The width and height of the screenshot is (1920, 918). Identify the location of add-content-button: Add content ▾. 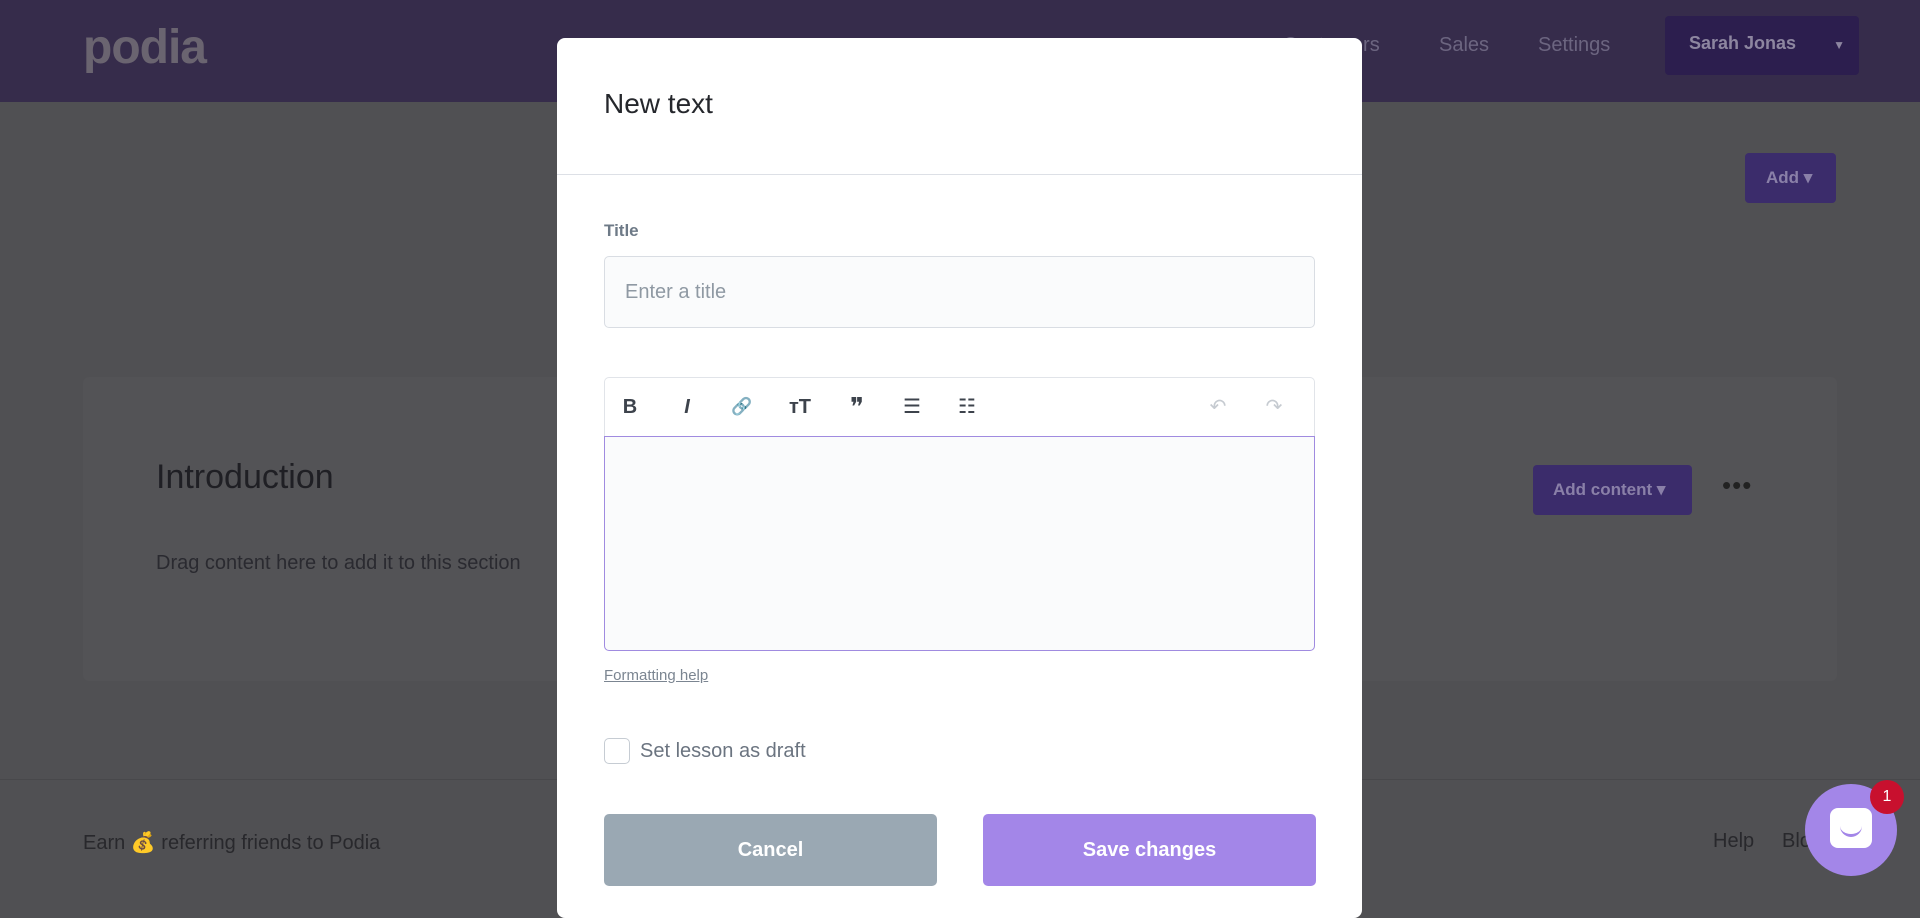
(1612, 490).